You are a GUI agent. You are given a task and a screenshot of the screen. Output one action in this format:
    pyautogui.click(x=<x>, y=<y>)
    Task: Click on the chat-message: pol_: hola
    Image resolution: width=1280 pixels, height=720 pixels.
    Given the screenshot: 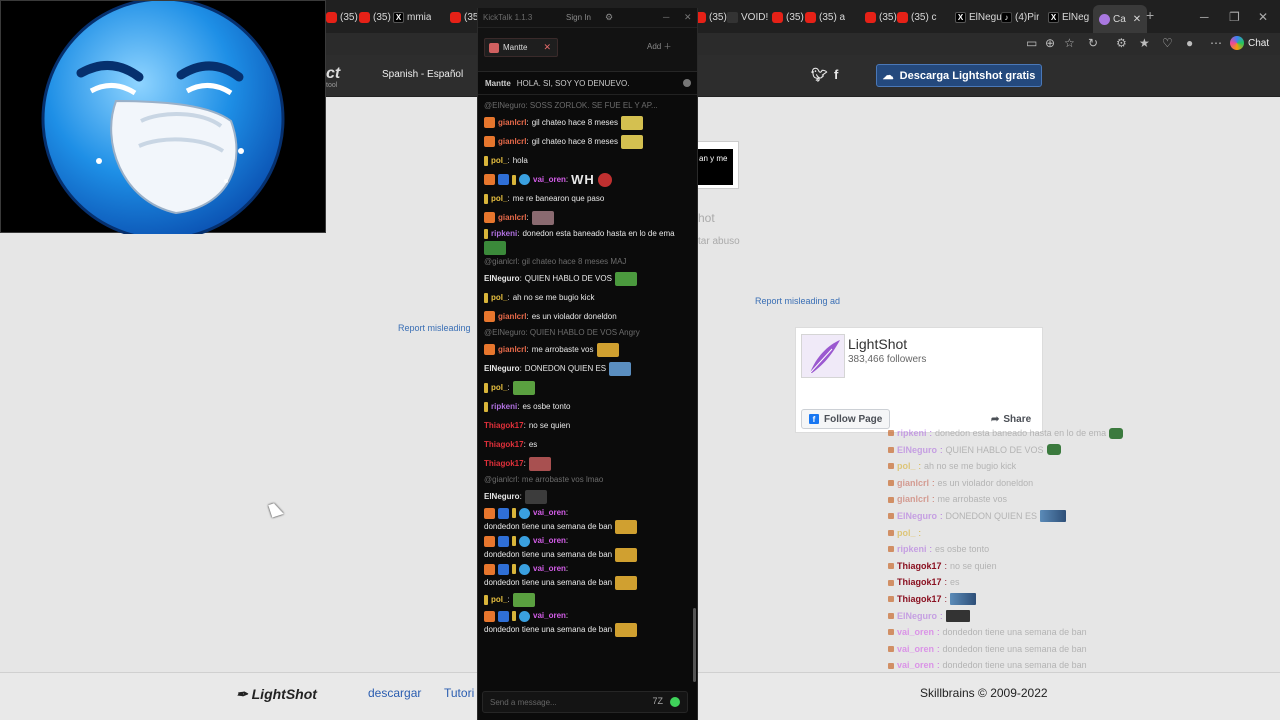 What is the action you would take?
    pyautogui.click(x=585, y=160)
    